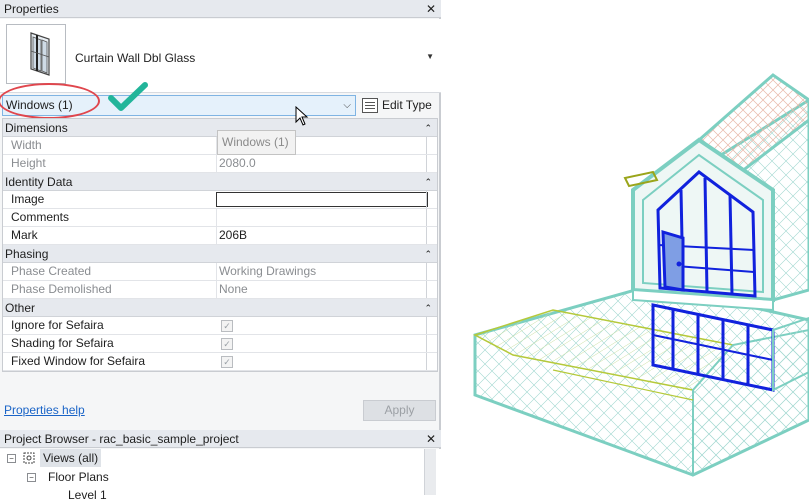  What do you see at coordinates (128, 96) in the screenshot?
I see `annotation-checkmark-icon` at bounding box center [128, 96].